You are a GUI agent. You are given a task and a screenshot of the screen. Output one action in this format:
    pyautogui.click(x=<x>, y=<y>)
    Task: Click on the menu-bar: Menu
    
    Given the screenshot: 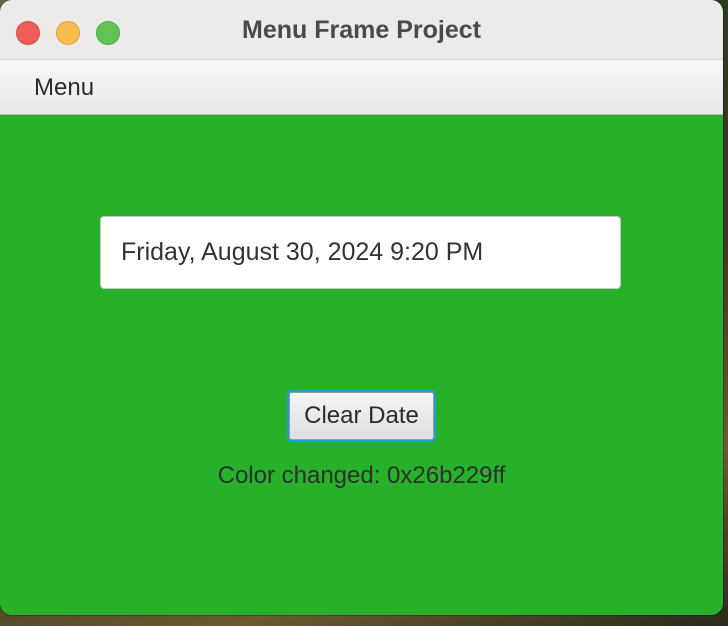 What is the action you would take?
    pyautogui.click(x=361, y=87)
    